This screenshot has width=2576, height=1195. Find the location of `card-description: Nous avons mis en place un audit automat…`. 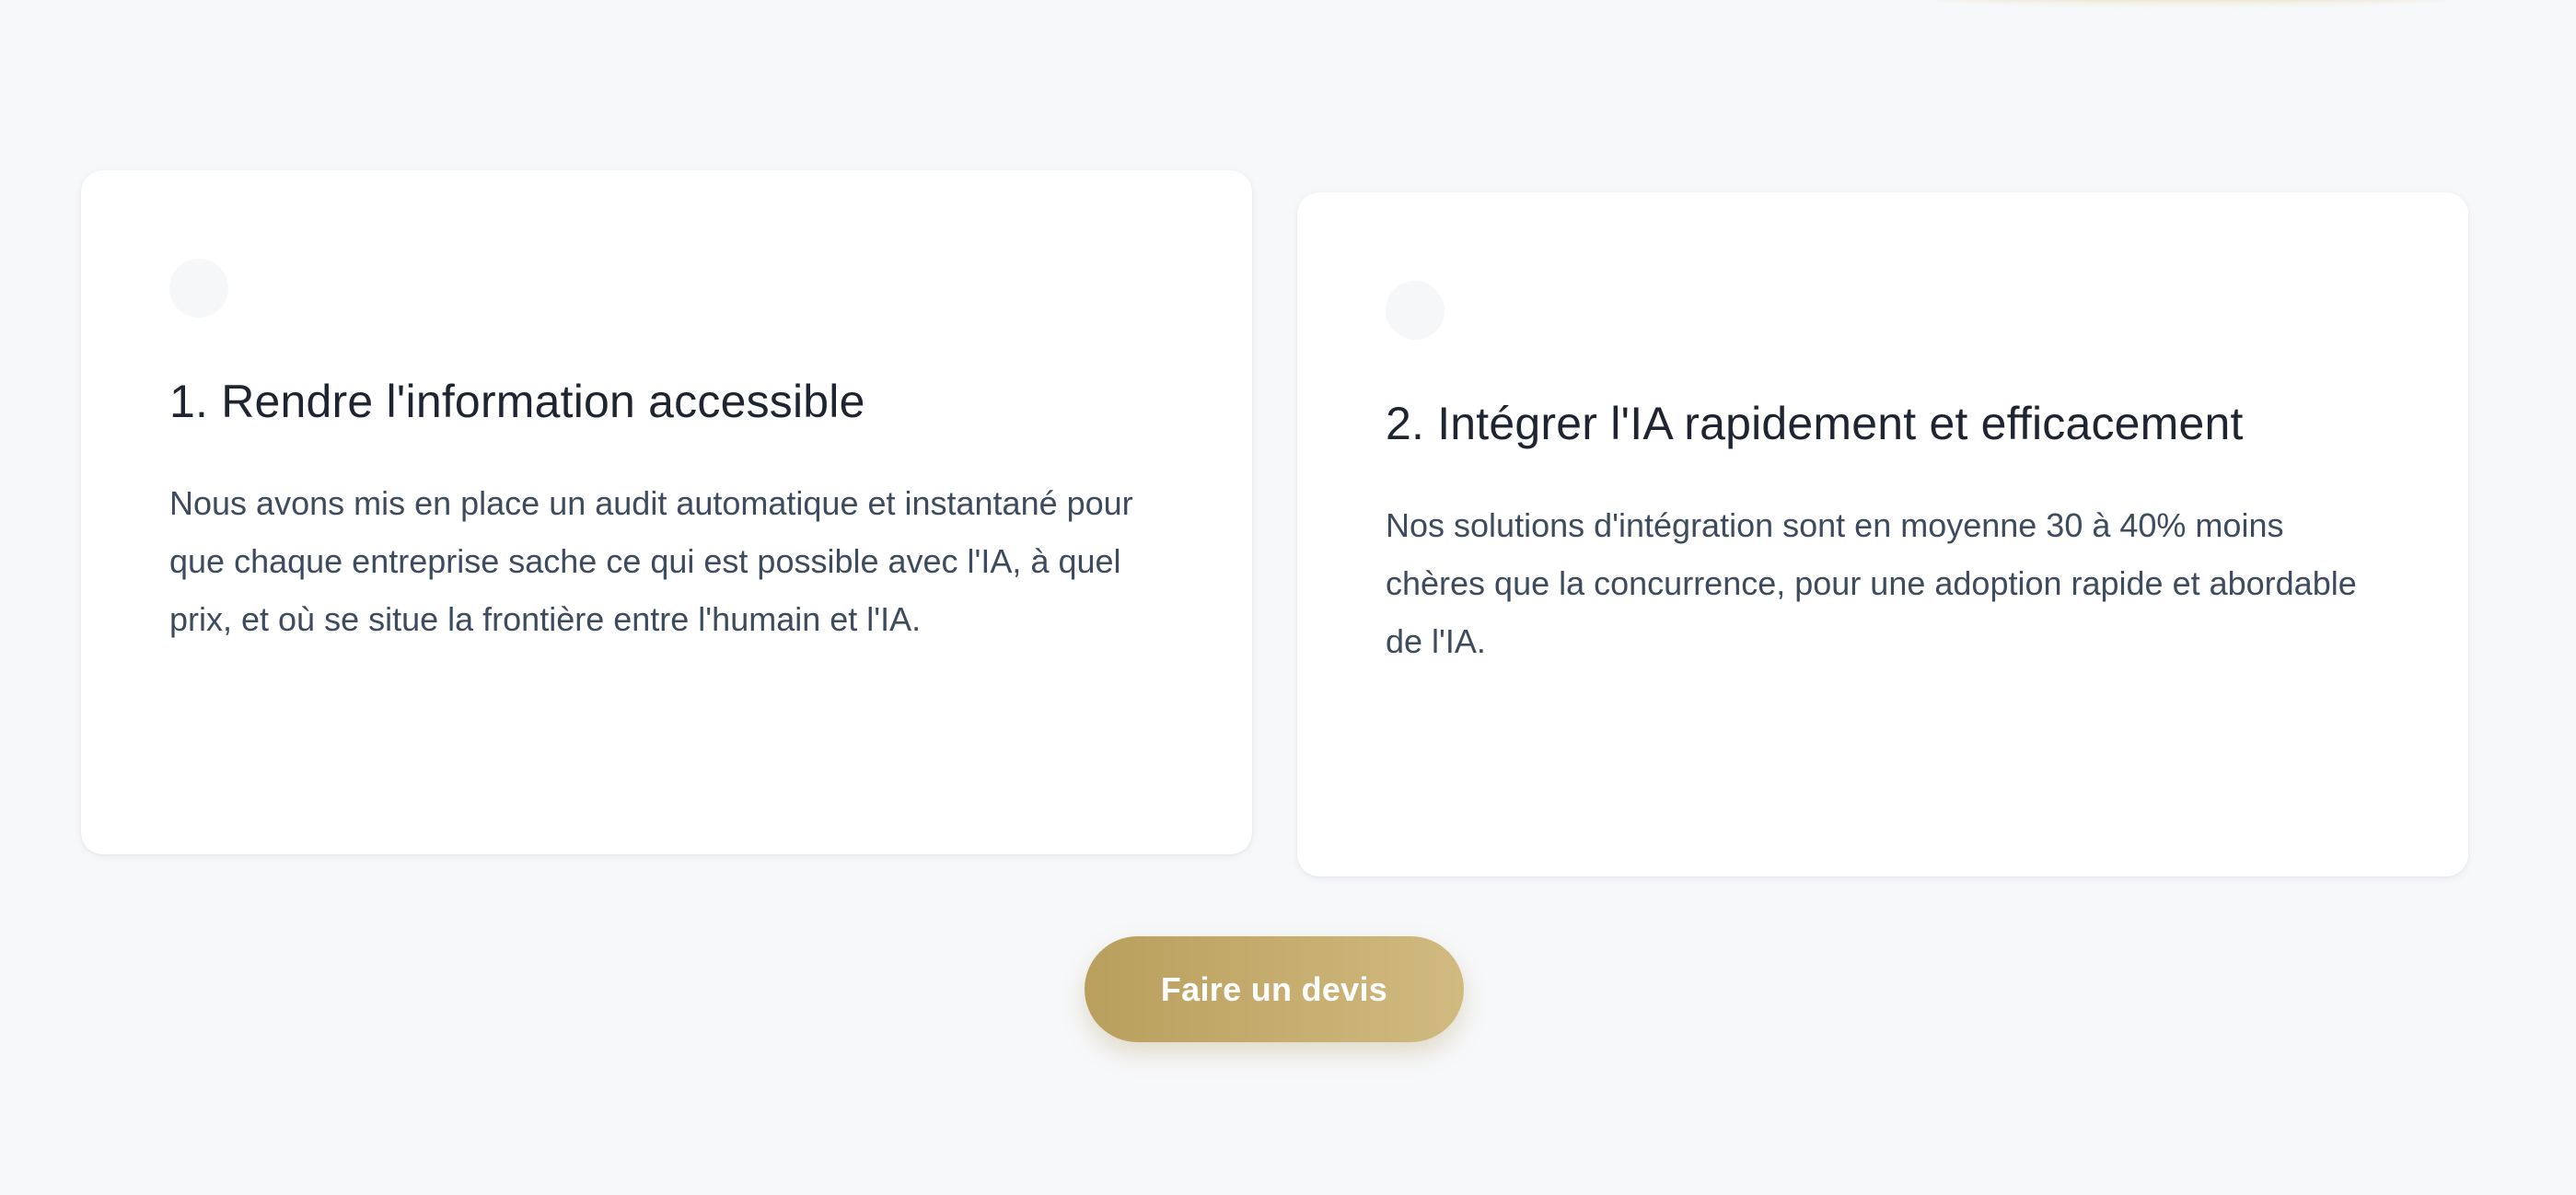

card-description: Nous avons mis en place un audit automat… is located at coordinates (651, 561).